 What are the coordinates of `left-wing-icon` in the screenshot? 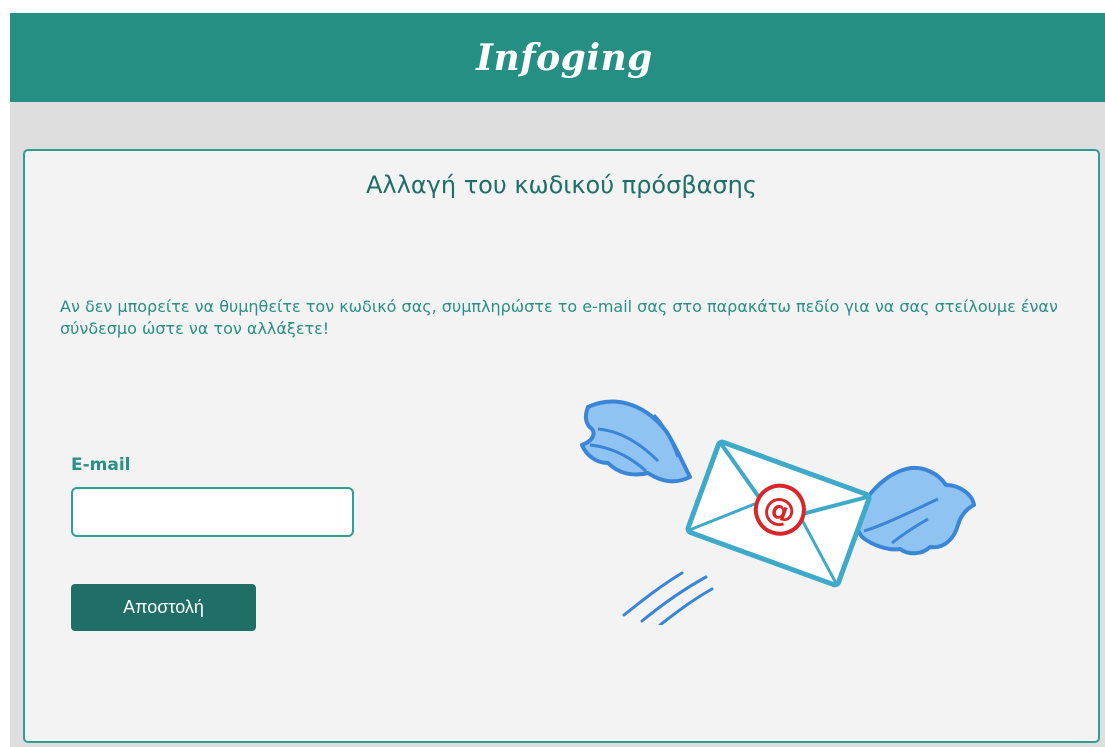 It's located at (636, 441).